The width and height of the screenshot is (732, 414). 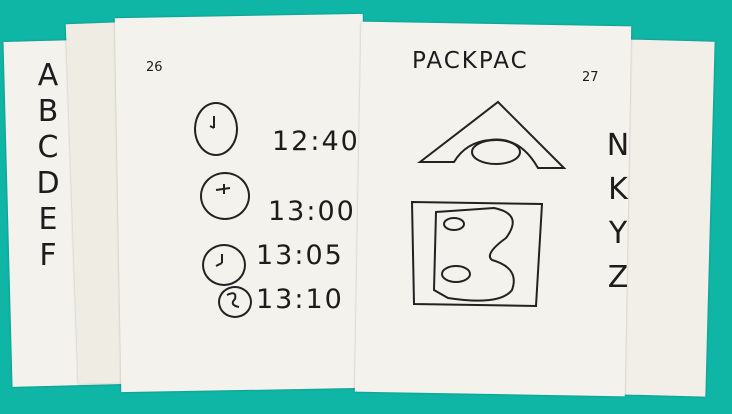 I want to click on edge-letter: K, so click(x=618, y=189).